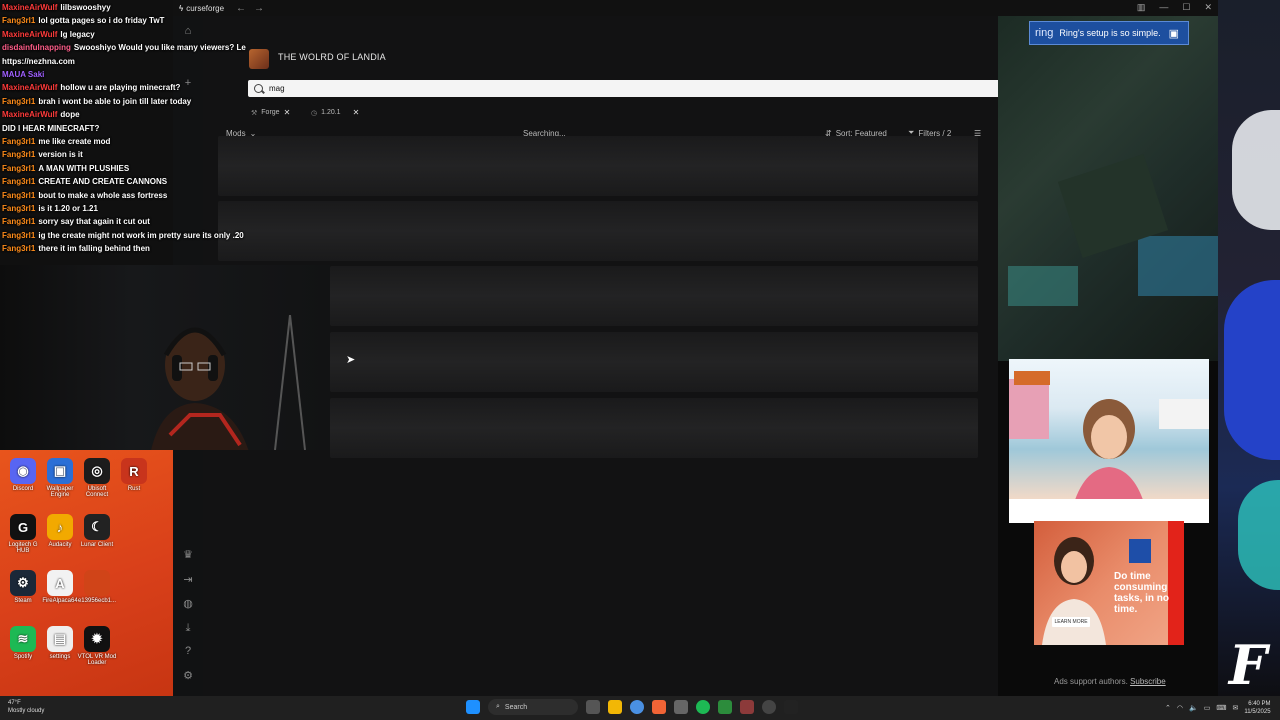 The width and height of the screenshot is (1280, 720). I want to click on desktop-shortcut-label: Wallpaper Engine, so click(60, 492).